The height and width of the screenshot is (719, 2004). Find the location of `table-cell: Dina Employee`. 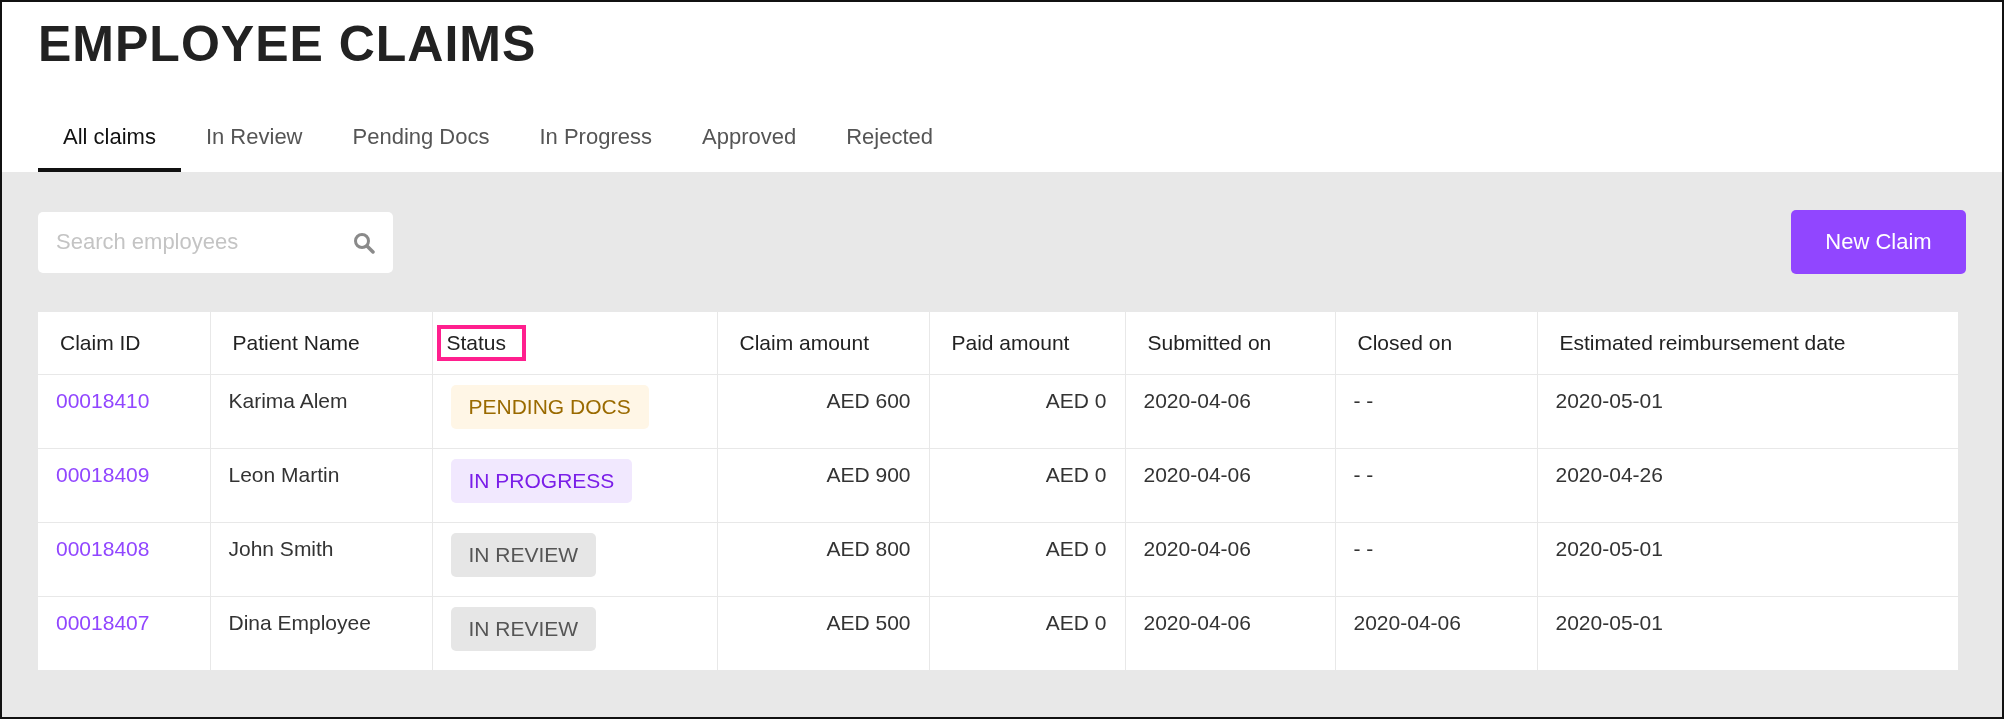

table-cell: Dina Employee is located at coordinates (299, 622).